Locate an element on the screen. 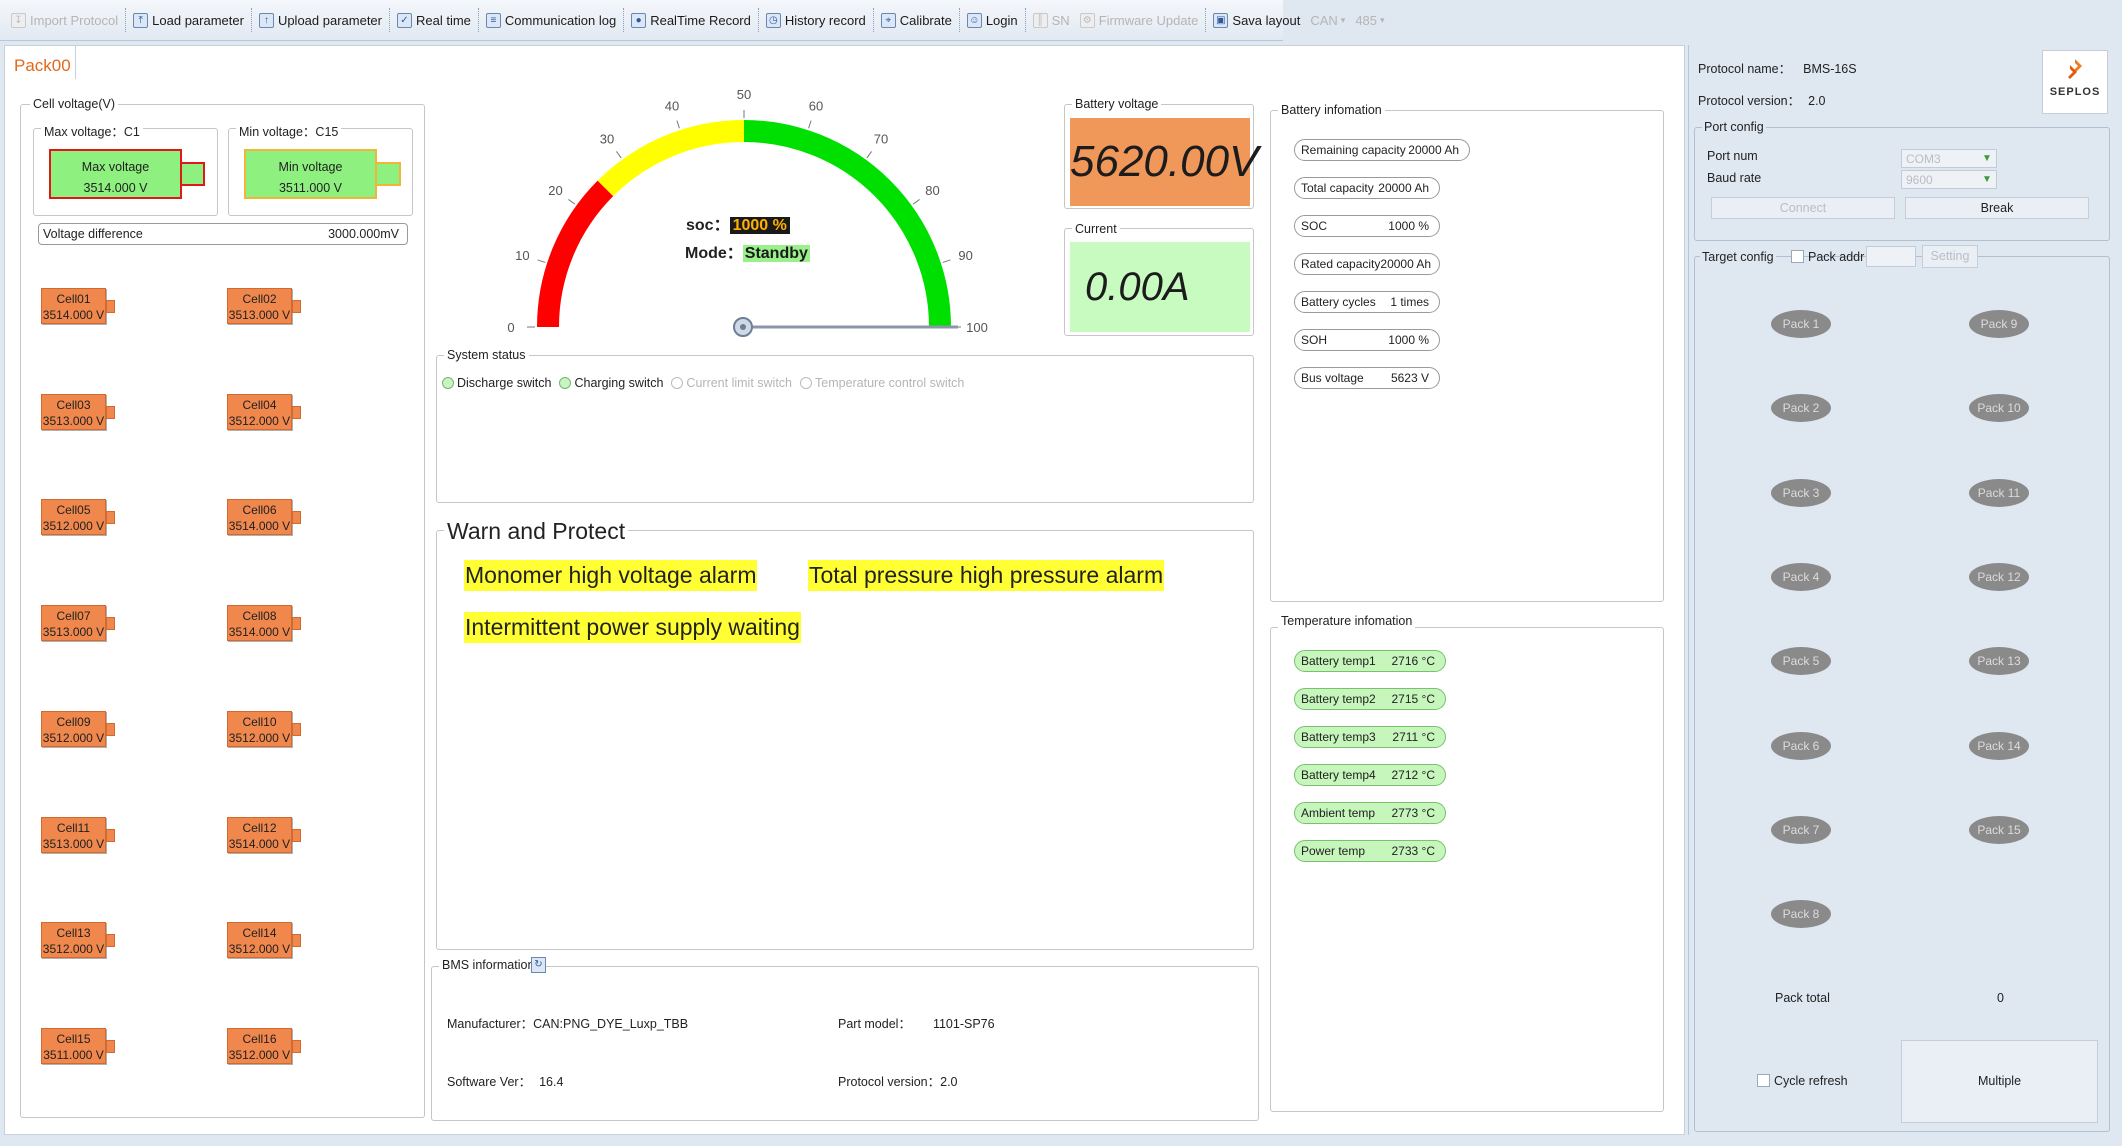 The image size is (2122, 1146). manufacturer-value: CAN:PNG_DYE_Luxp_TBB is located at coordinates (611, 1024).